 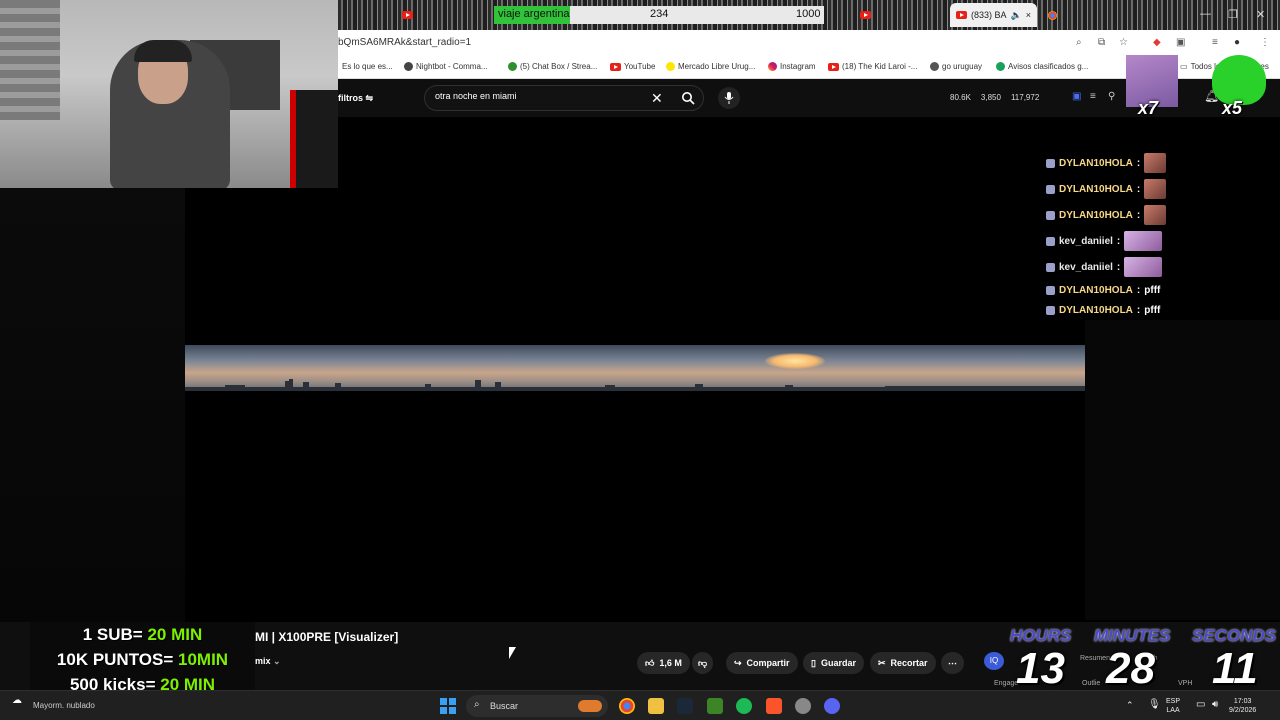 I want to click on bookmark-item: Instagram, so click(x=792, y=66).